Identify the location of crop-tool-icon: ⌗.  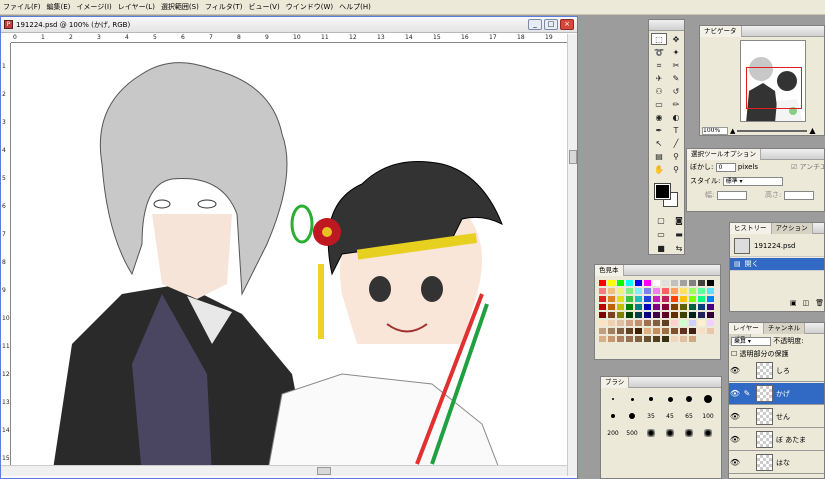
(659, 65).